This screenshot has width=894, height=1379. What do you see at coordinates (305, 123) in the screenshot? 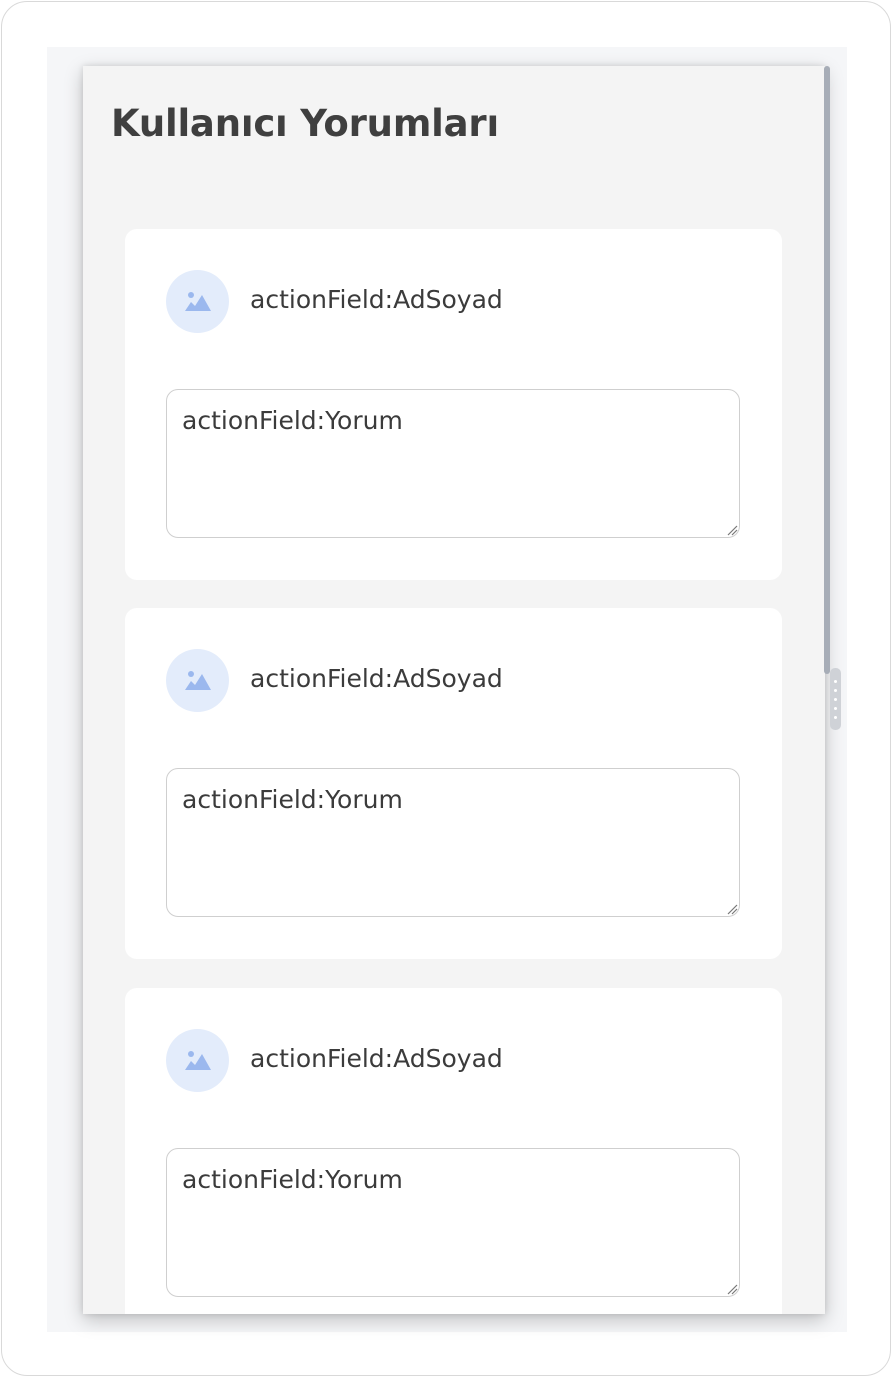
I see `page-title: Kullanıcı Yorumları` at bounding box center [305, 123].